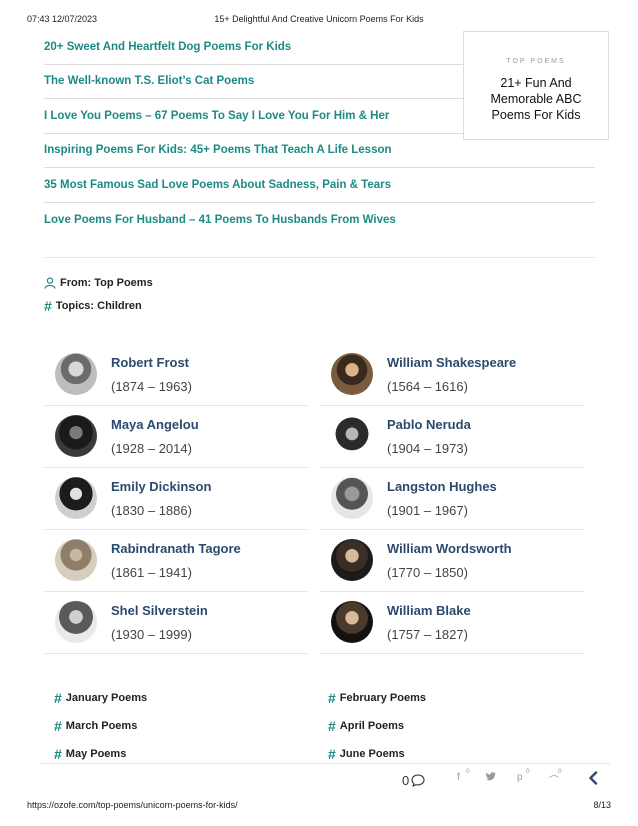 This screenshot has height=826, width=638. Describe the element at coordinates (159, 610) in the screenshot. I see `poet-name: Shel Silverstein` at that location.